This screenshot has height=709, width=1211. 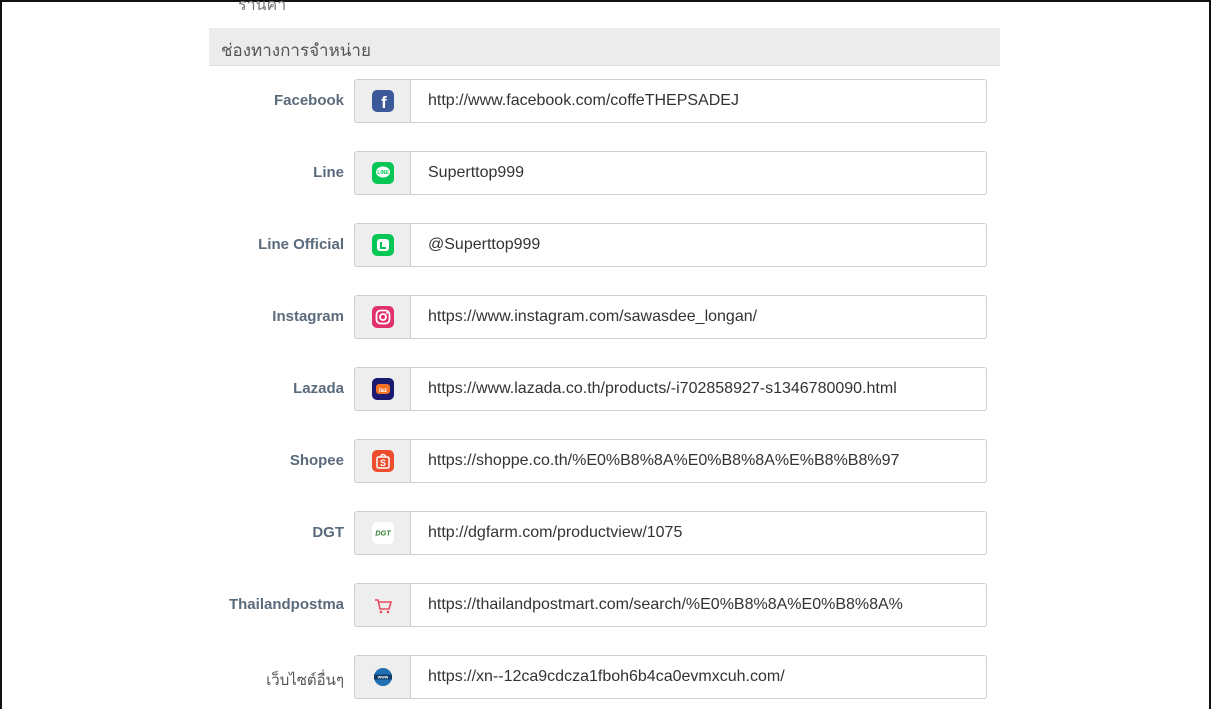 What do you see at coordinates (698, 101) in the screenshot?
I see `facebook-url-input` at bounding box center [698, 101].